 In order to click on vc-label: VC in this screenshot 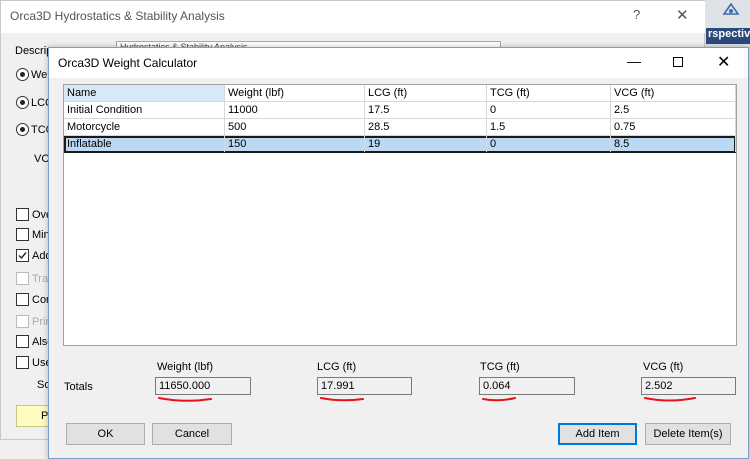, I will do `click(42, 159)`.